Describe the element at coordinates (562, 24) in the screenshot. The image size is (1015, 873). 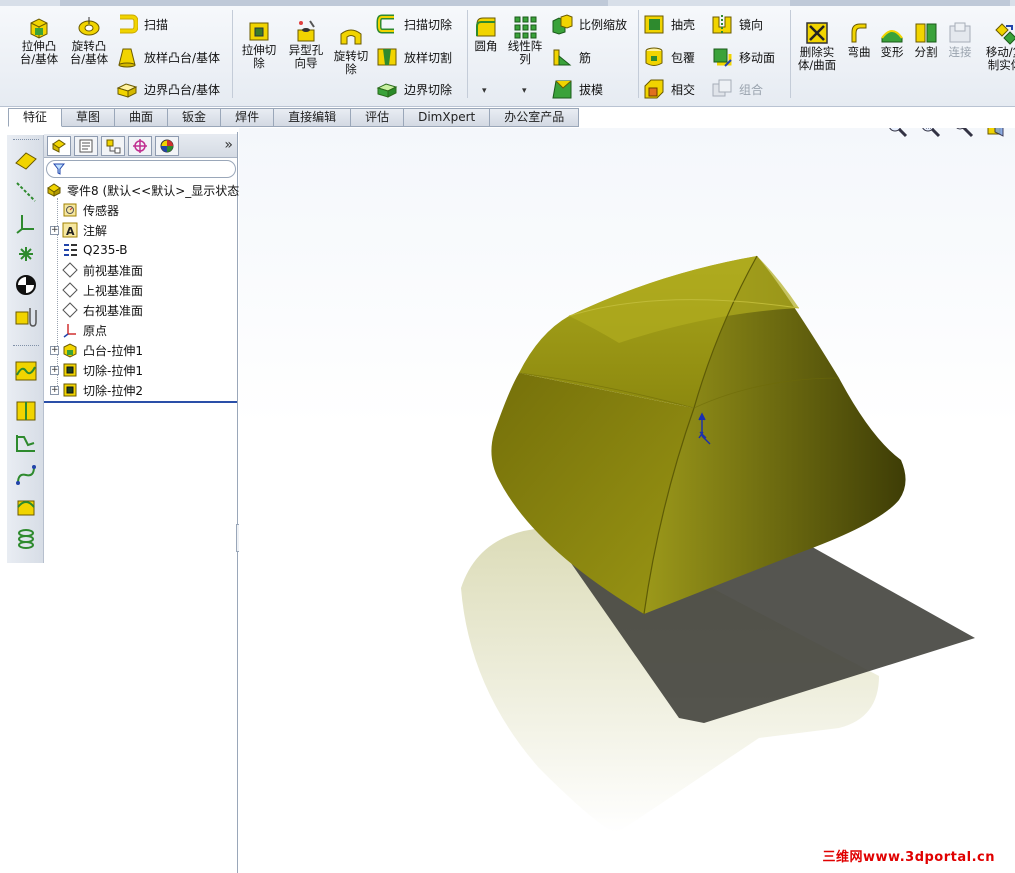
I see `scale-icon` at that location.